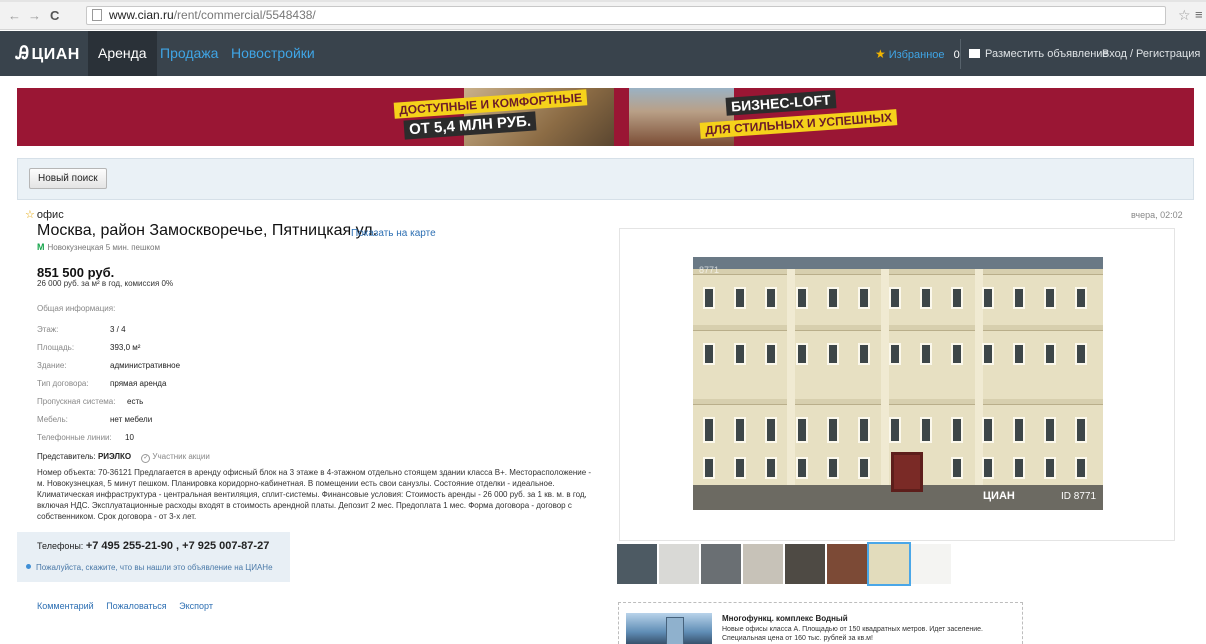 Image resolution: width=1206 pixels, height=644 pixels. I want to click on forward-arrow-icon: →, so click(34, 15).